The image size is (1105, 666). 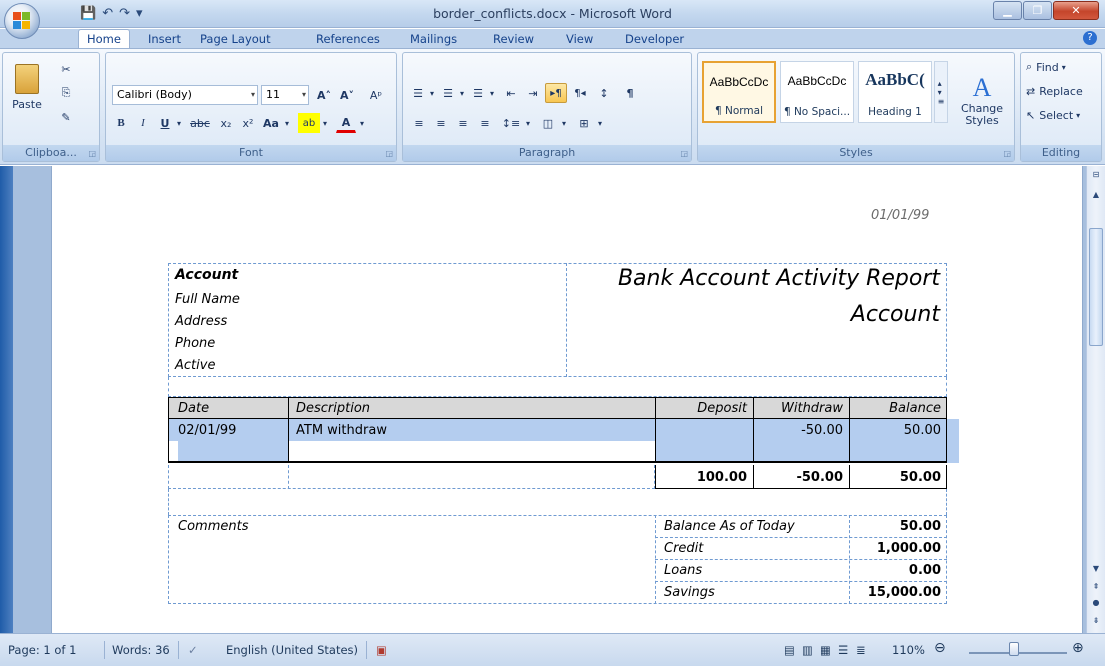 I want to click on select-button: ↖ Select ▾, so click(x=1061, y=115).